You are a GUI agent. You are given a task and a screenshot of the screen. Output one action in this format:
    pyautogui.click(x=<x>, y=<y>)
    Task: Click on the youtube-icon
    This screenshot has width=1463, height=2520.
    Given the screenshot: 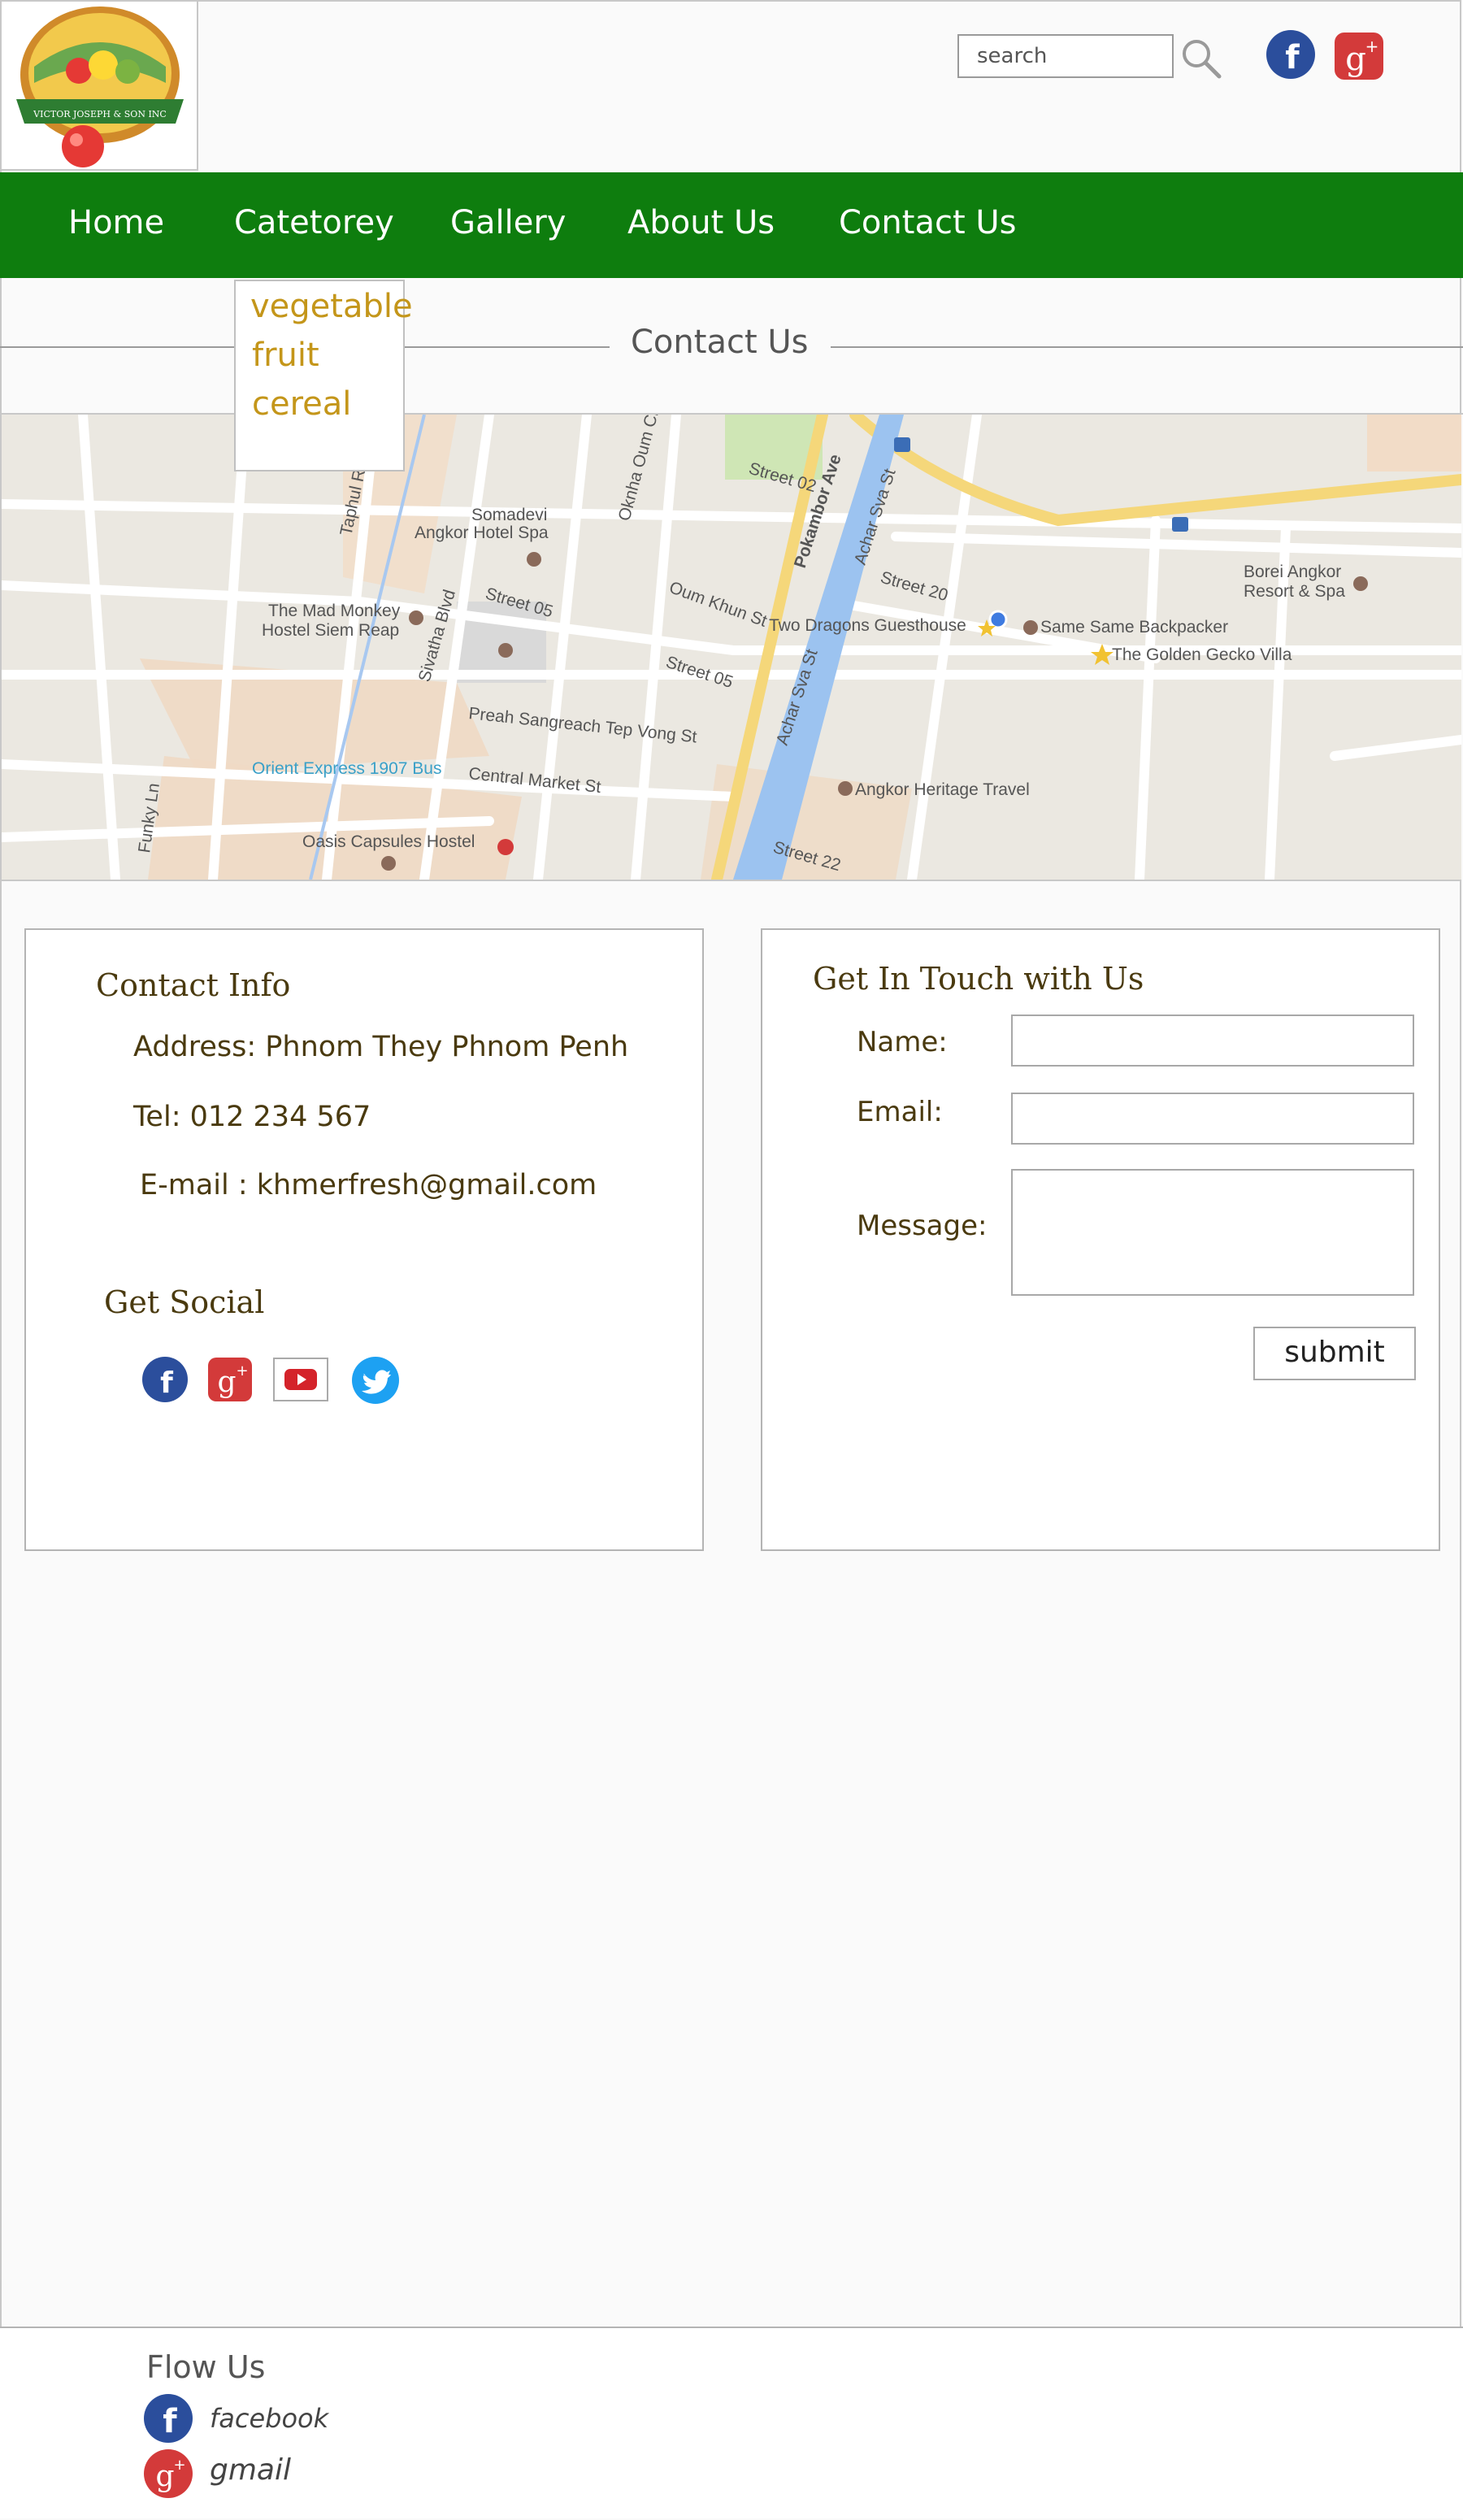 What is the action you would take?
    pyautogui.click(x=301, y=1379)
    